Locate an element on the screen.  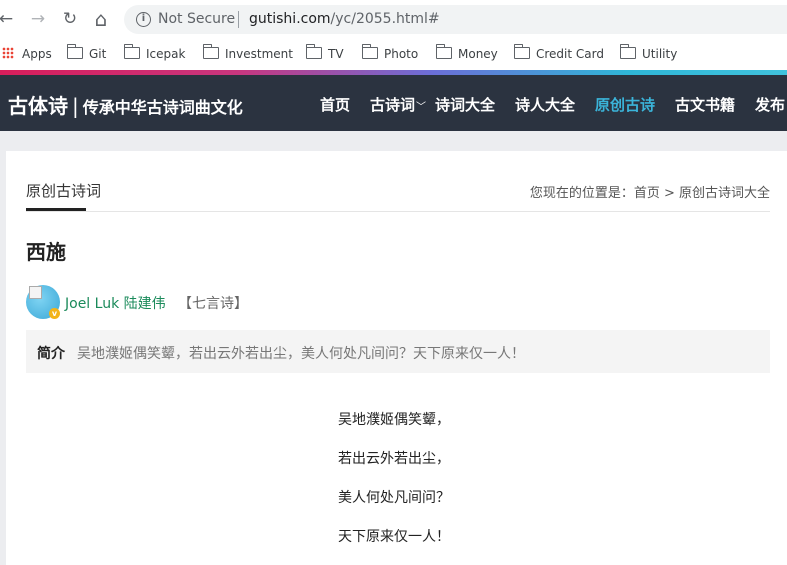
bookmark-label: Money is located at coordinates (478, 54).